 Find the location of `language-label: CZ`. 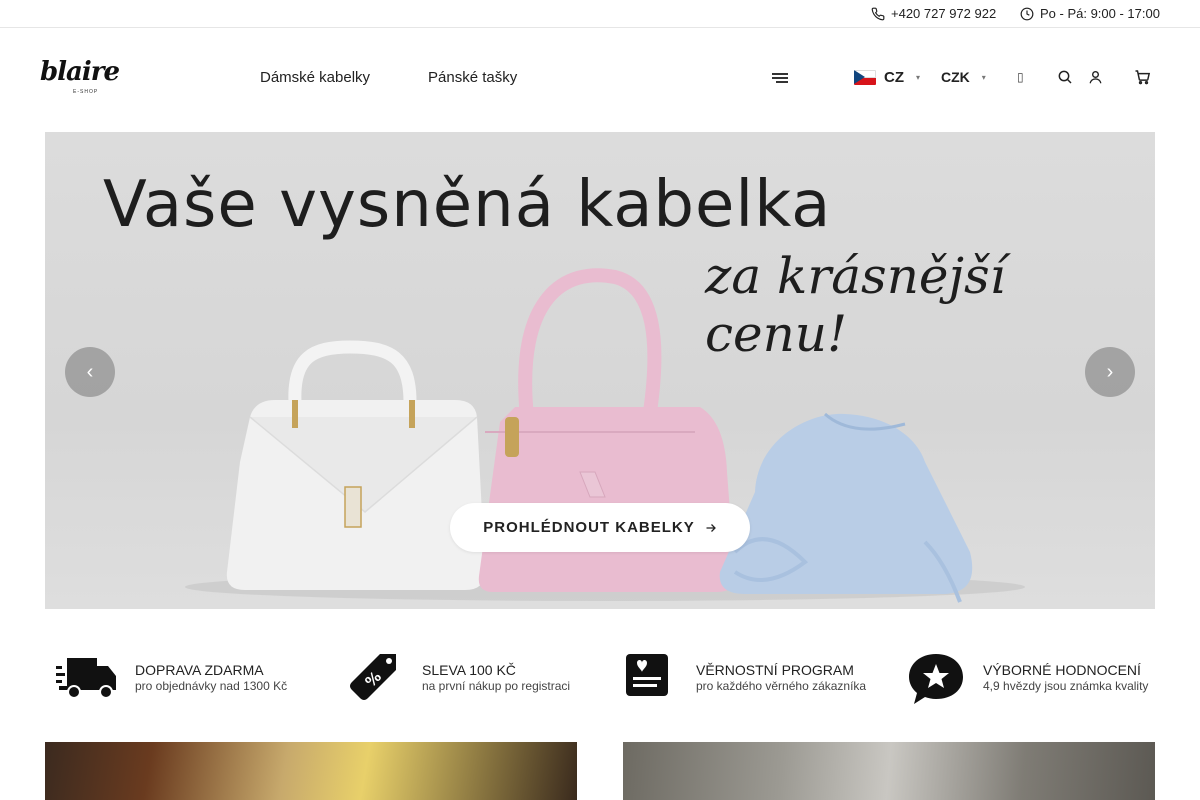

language-label: CZ is located at coordinates (894, 77).